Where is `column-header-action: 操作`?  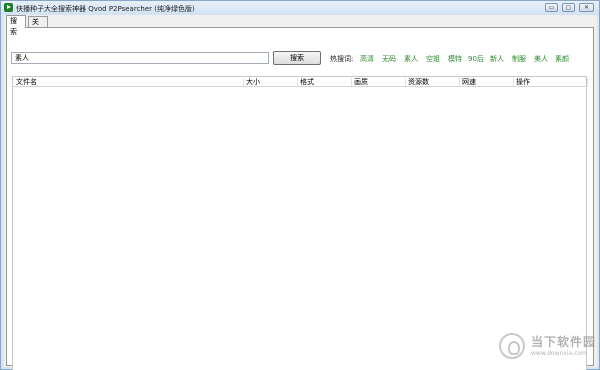 column-header-action: 操作 is located at coordinates (523, 82).